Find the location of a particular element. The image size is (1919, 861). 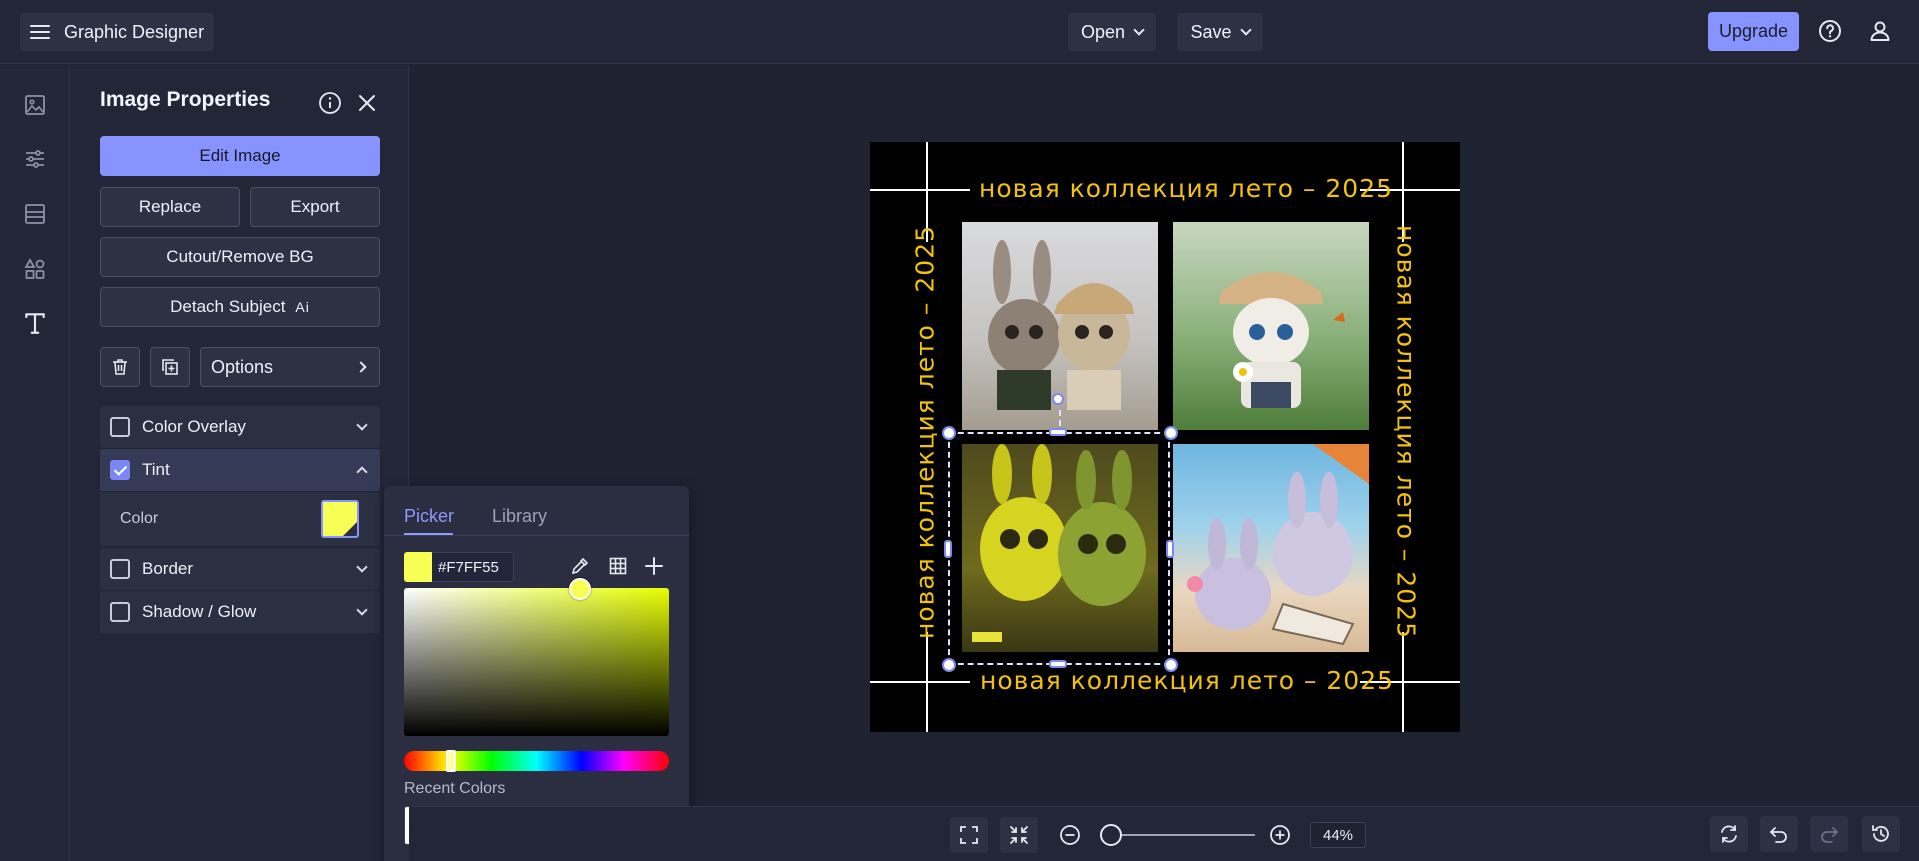

shadow-glow-section: Shadow / Glow is located at coordinates (240, 612).